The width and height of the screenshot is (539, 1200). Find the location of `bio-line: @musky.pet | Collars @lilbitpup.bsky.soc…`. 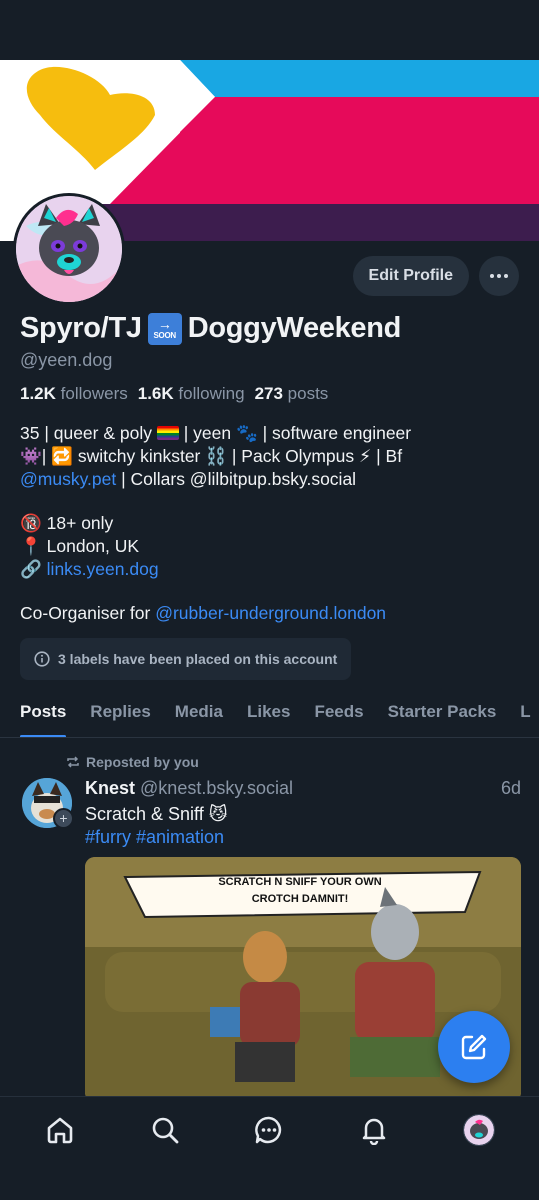

bio-line: @musky.pet | Collars @lilbitpup.bsky.soc… is located at coordinates (270, 479).